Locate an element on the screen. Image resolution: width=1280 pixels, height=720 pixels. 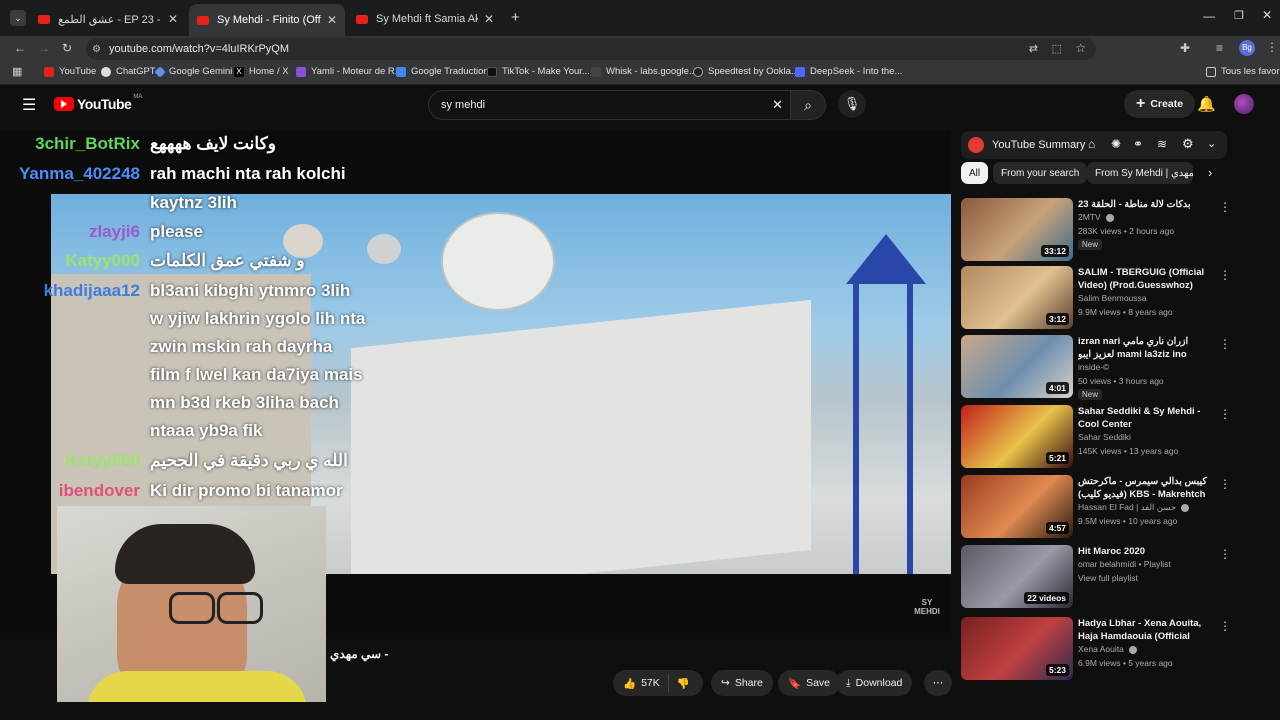
settings-gear-icon: ⚙ is located at coordinates (1188, 144).